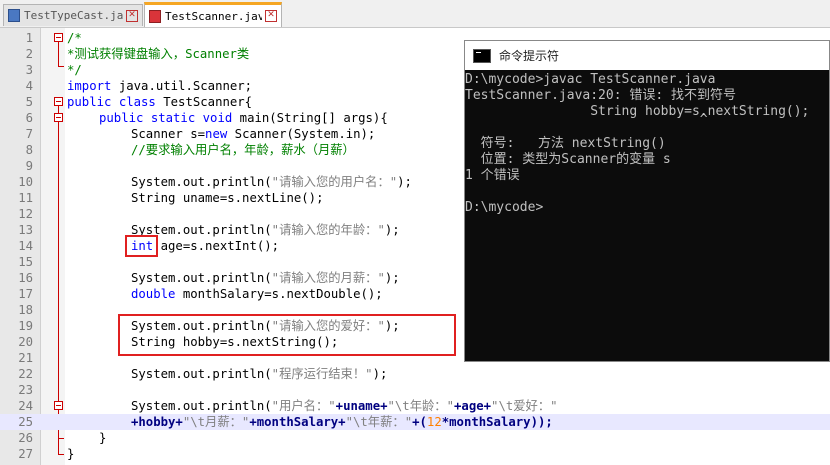  Describe the element at coordinates (25, 294) in the screenshot. I see `line-number: 17` at that location.